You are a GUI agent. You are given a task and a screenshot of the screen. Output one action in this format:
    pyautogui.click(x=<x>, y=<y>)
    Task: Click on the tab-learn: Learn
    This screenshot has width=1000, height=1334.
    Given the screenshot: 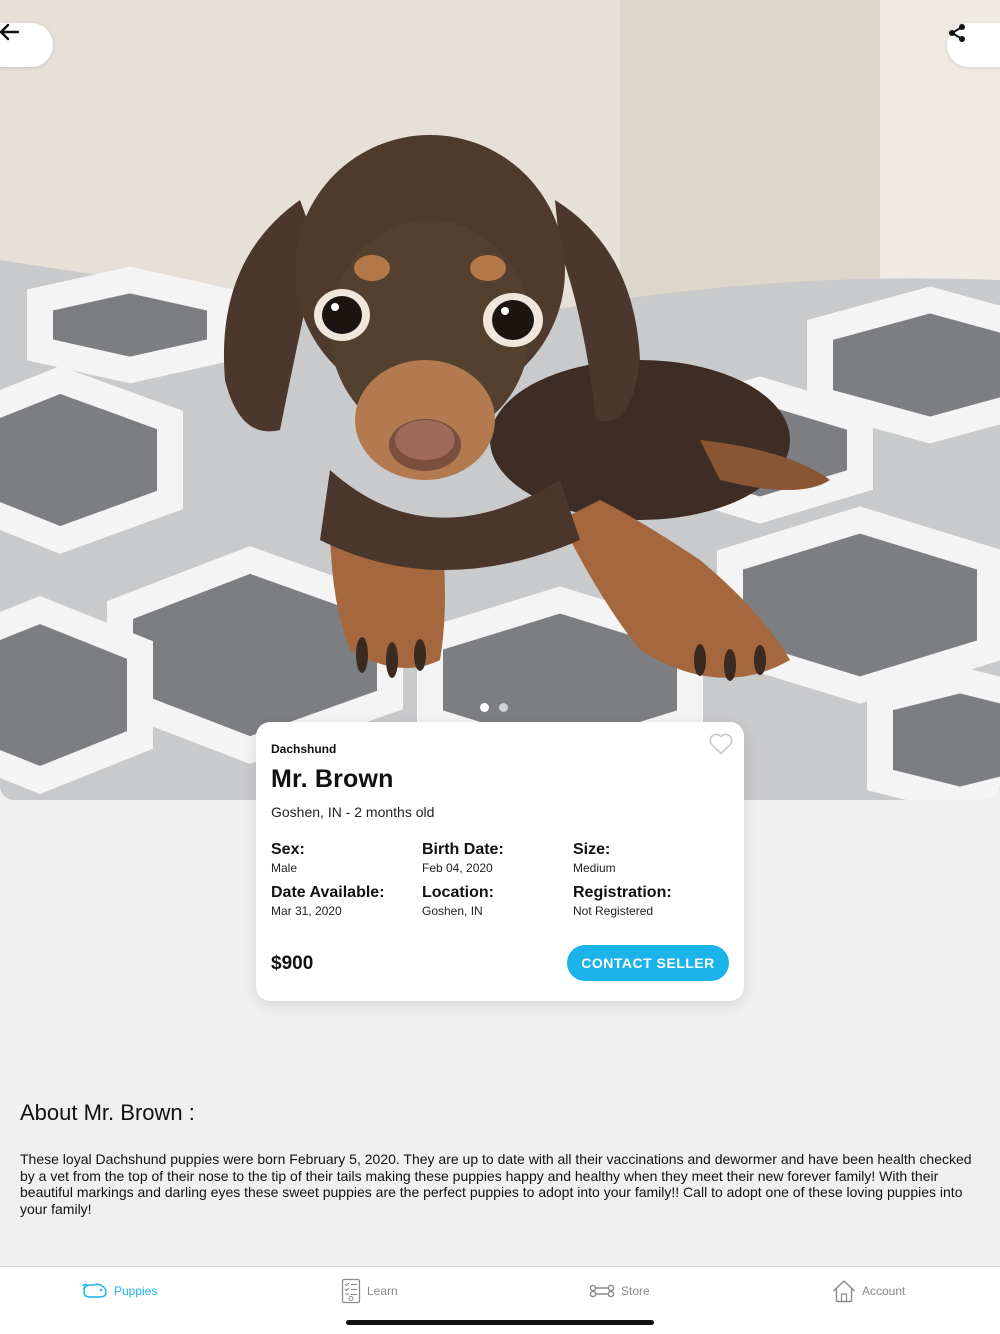 What is the action you would take?
    pyautogui.click(x=369, y=1291)
    